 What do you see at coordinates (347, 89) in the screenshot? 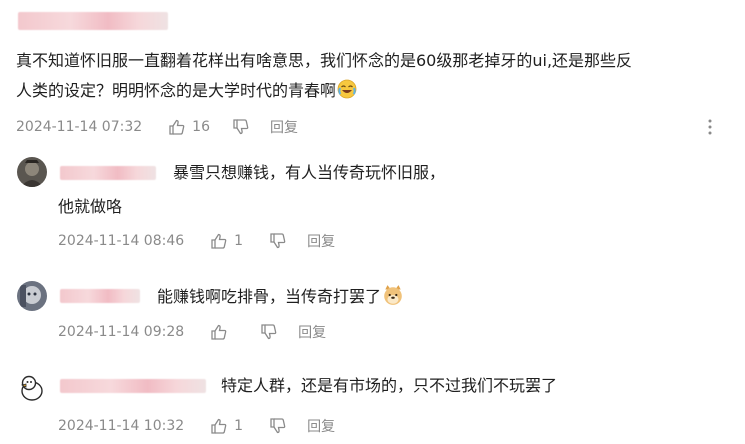
I see `laughing-crying-emoji-icon` at bounding box center [347, 89].